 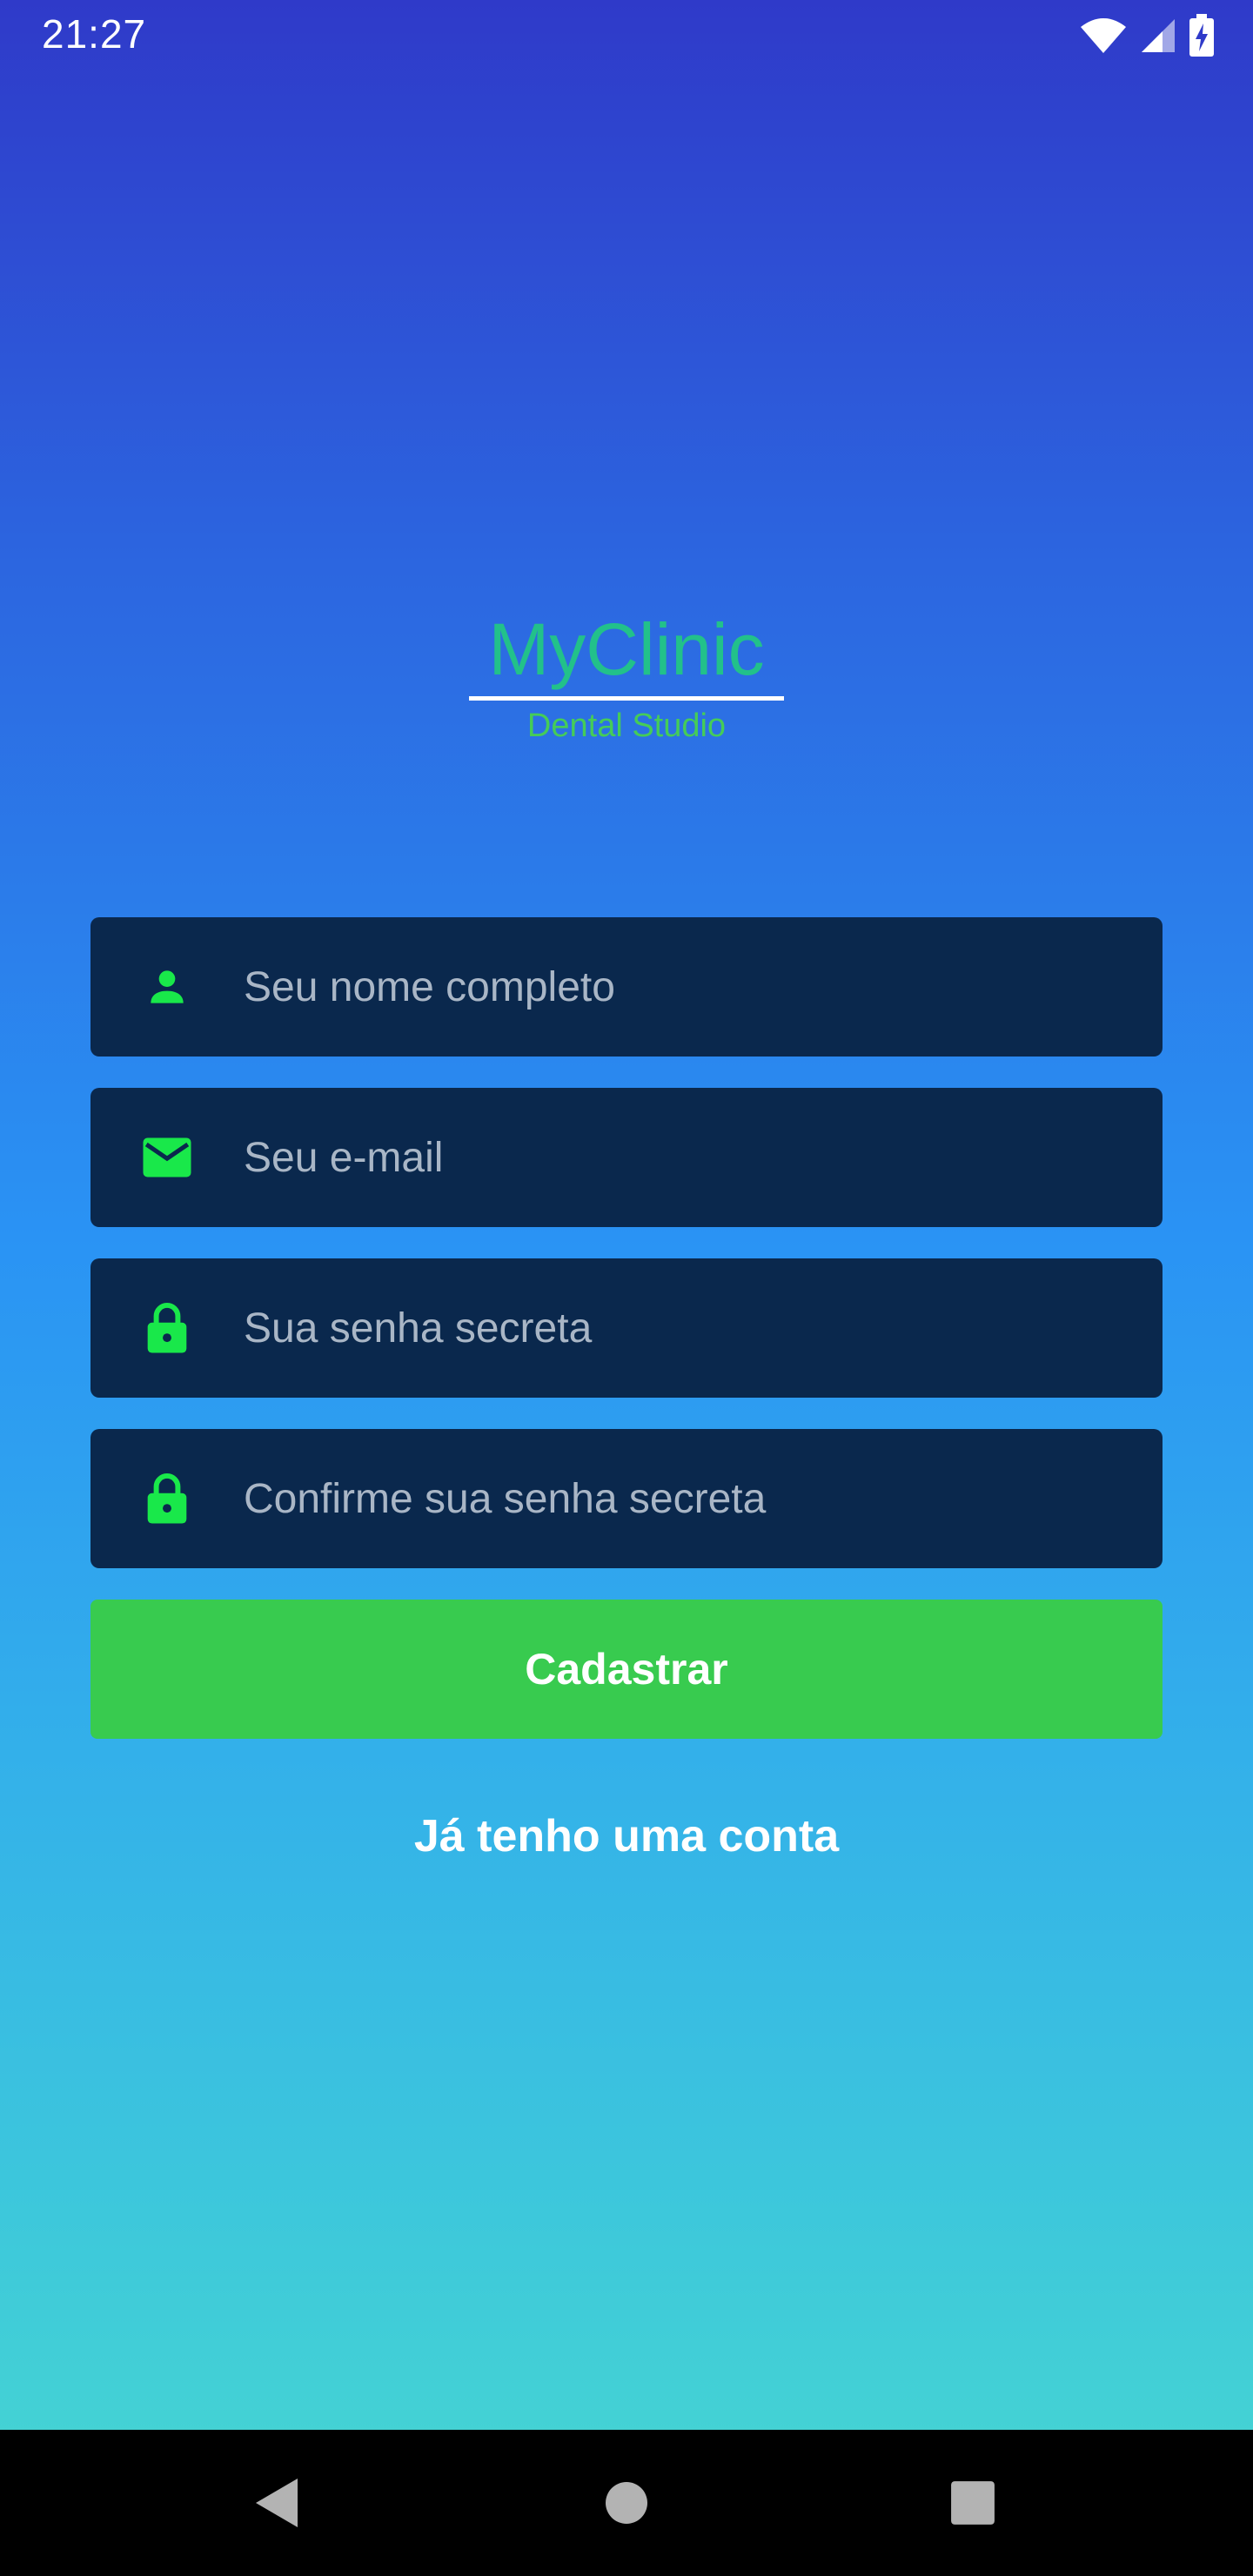 I want to click on confirm-password-input, so click(x=703, y=1498).